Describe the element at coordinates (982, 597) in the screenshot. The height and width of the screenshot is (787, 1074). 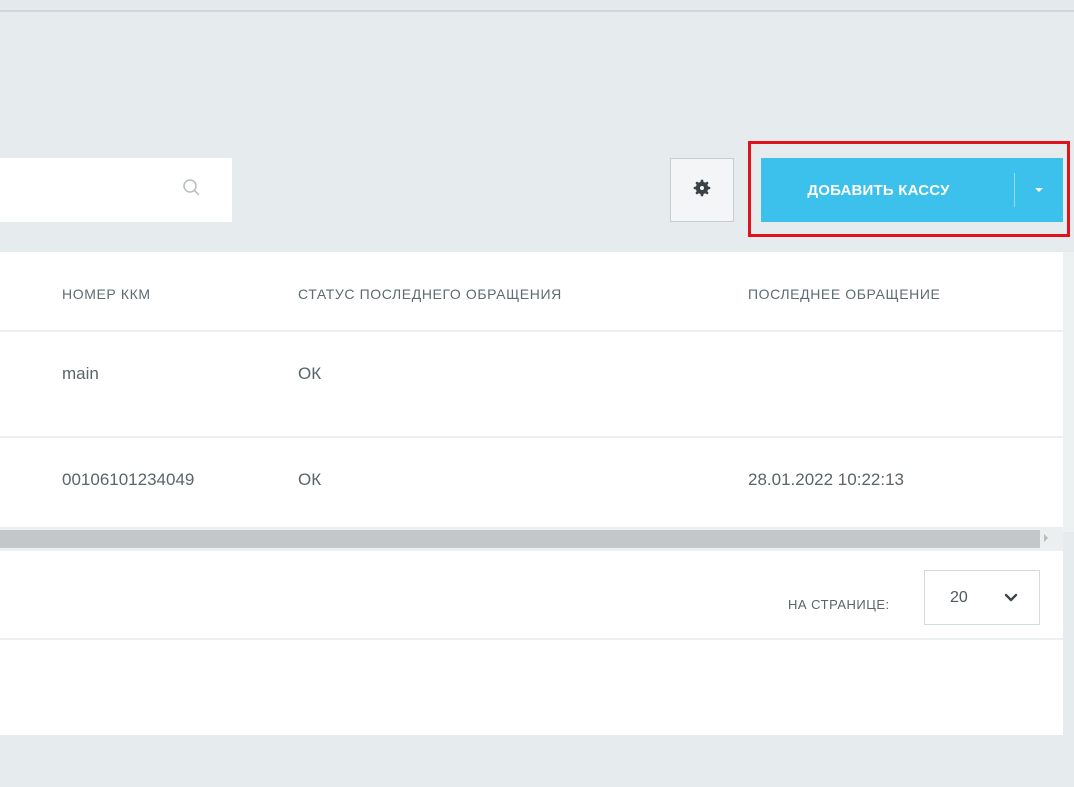
I see `page-size-select: 20` at that location.